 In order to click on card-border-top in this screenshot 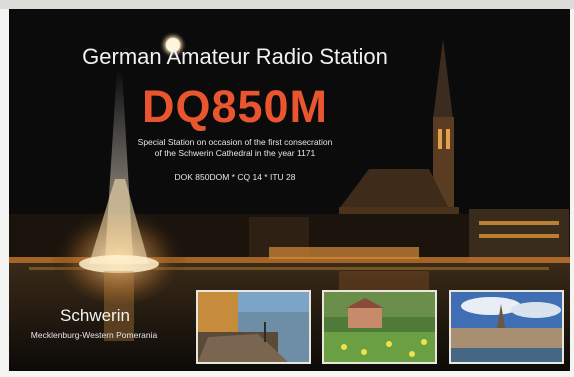, I will do `click(287, 4)`.